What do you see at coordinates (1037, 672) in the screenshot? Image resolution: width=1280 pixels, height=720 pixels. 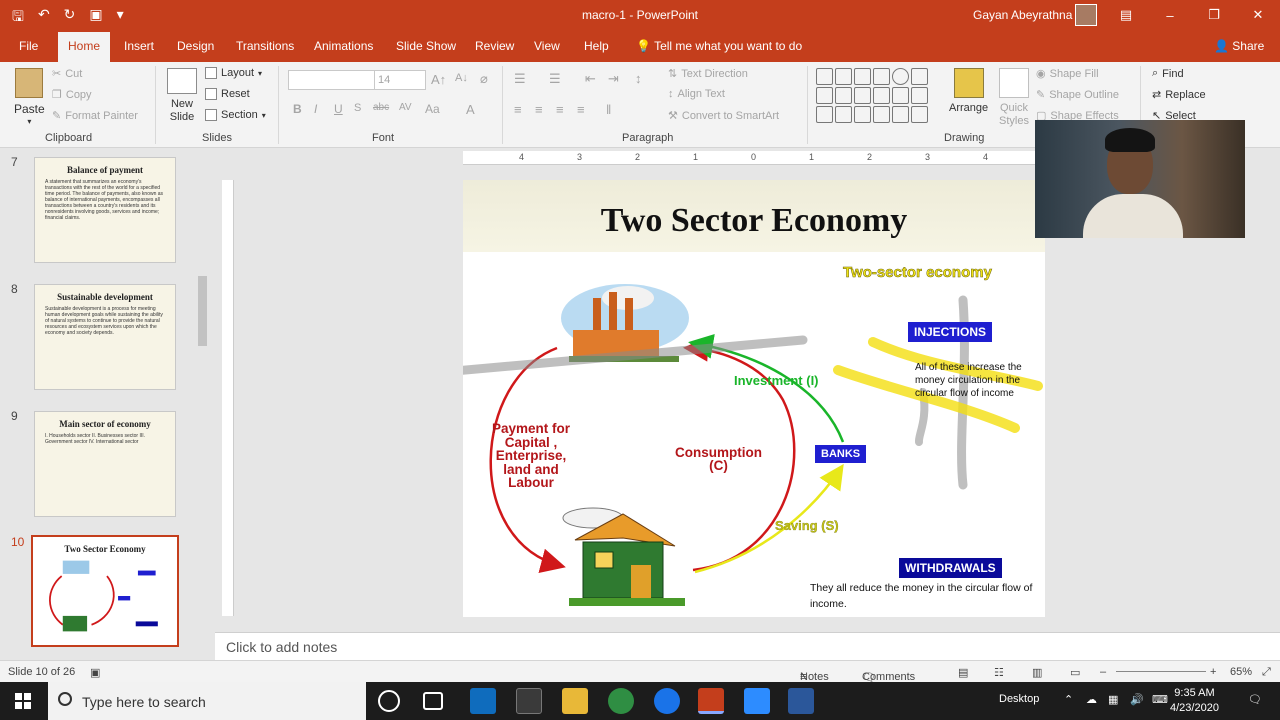 I see `reading-view-icon: ▥` at bounding box center [1037, 672].